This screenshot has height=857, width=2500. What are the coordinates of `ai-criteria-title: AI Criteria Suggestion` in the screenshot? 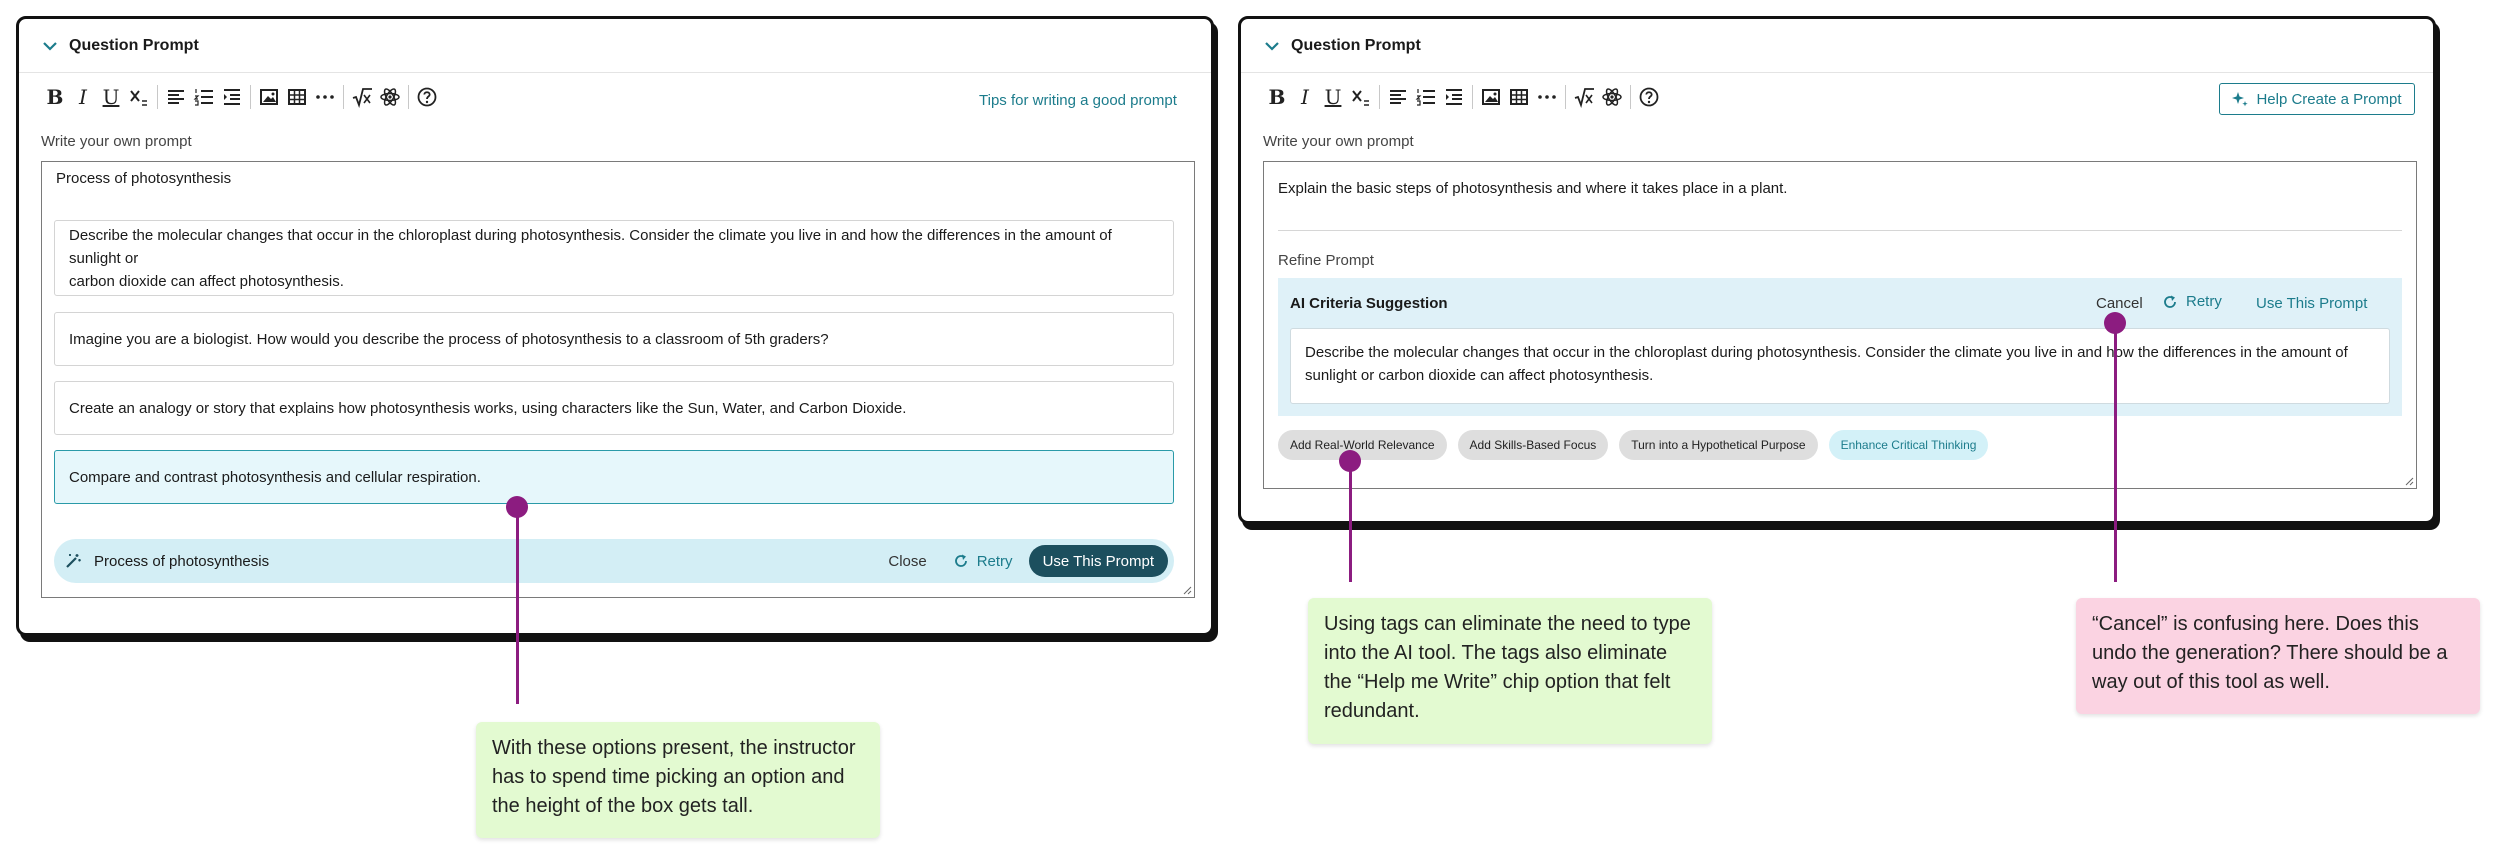 It's located at (1369, 303).